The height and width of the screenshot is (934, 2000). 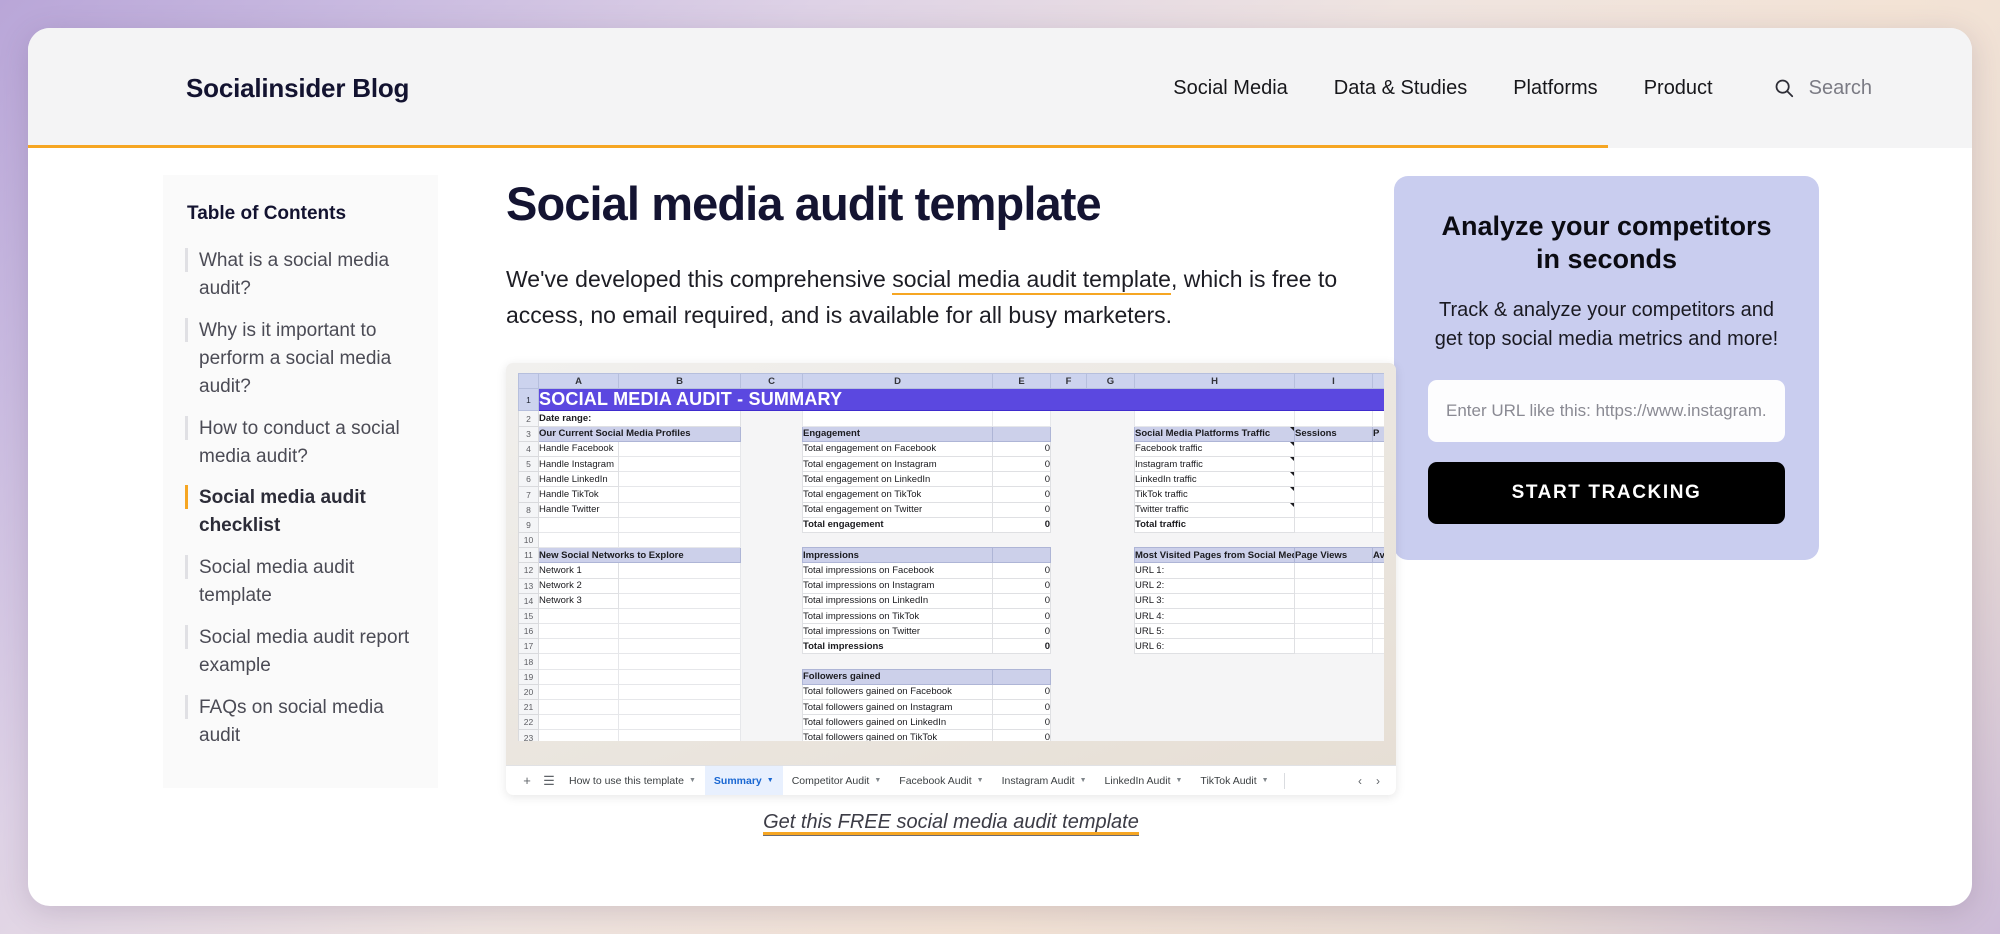 What do you see at coordinates (528, 433) in the screenshot?
I see `row-header-3: 3` at bounding box center [528, 433].